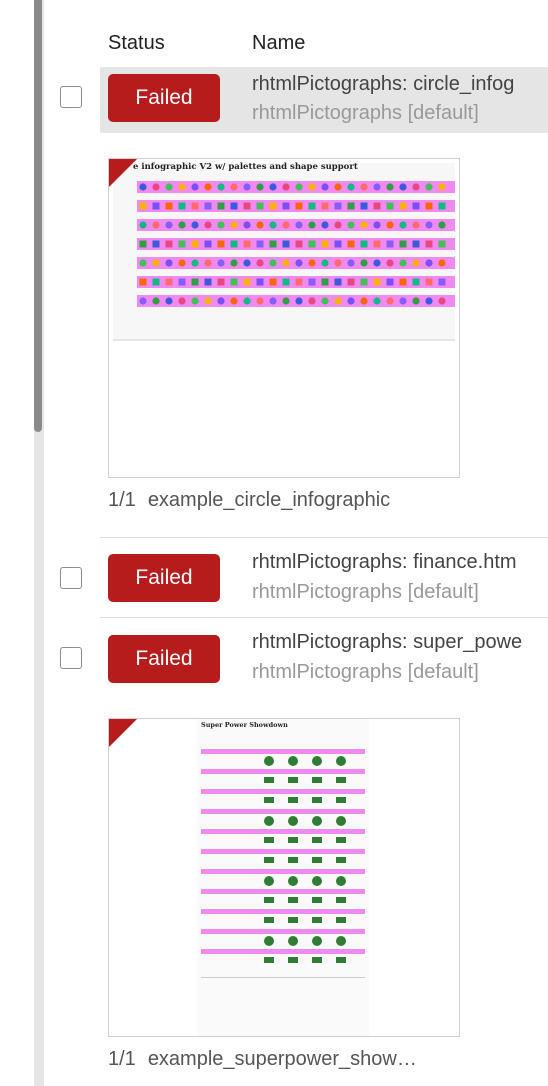  What do you see at coordinates (123, 733) in the screenshot?
I see `failed-corner-marker` at bounding box center [123, 733].